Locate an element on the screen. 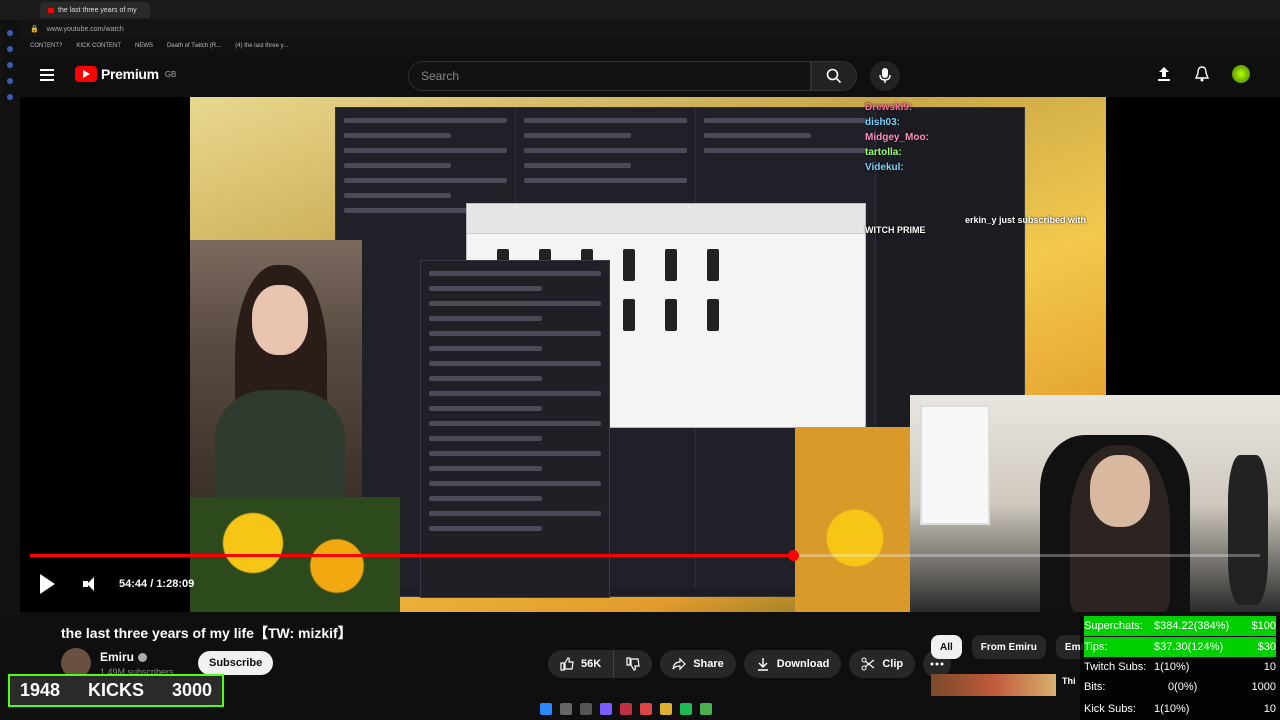  chip-from-emiru: From Emiru is located at coordinates (1008, 647).